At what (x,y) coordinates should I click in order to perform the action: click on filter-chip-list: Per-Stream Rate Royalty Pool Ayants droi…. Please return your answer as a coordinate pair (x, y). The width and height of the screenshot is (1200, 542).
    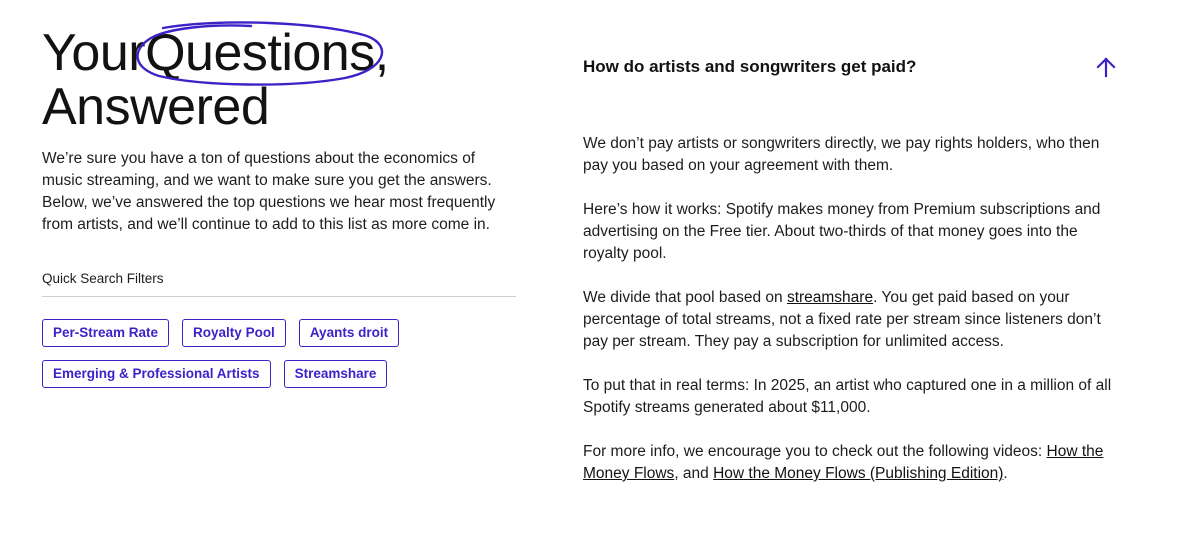
    Looking at the image, I should click on (280, 353).